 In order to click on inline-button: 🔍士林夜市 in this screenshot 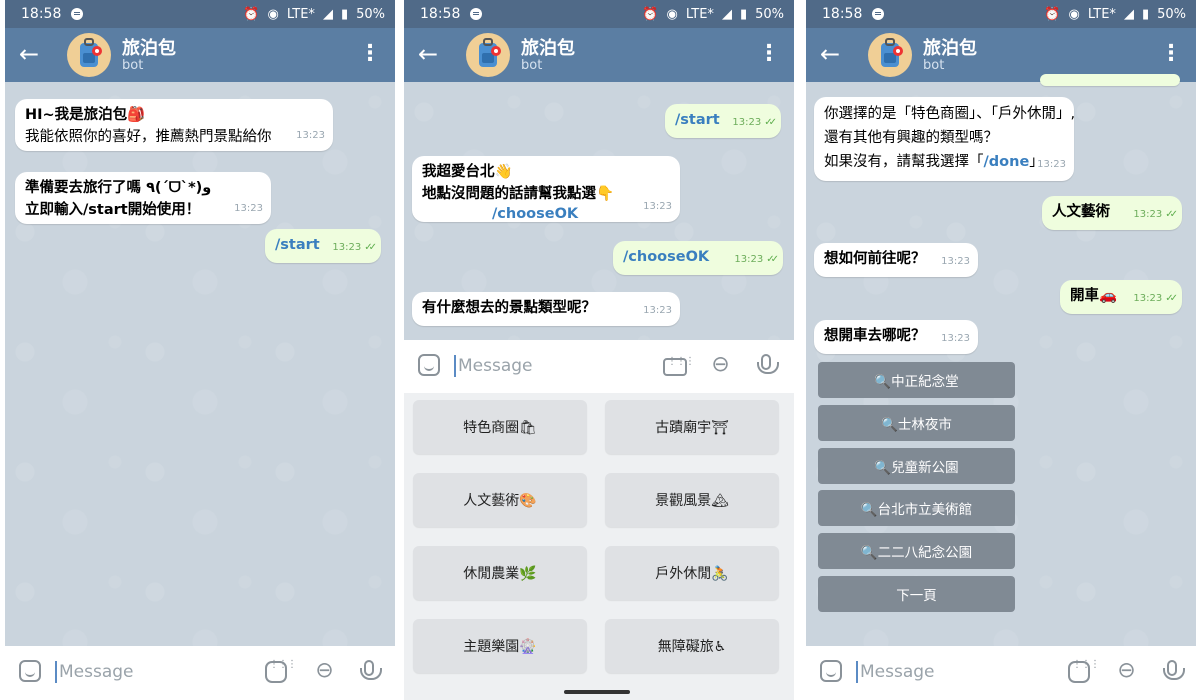, I will do `click(916, 423)`.